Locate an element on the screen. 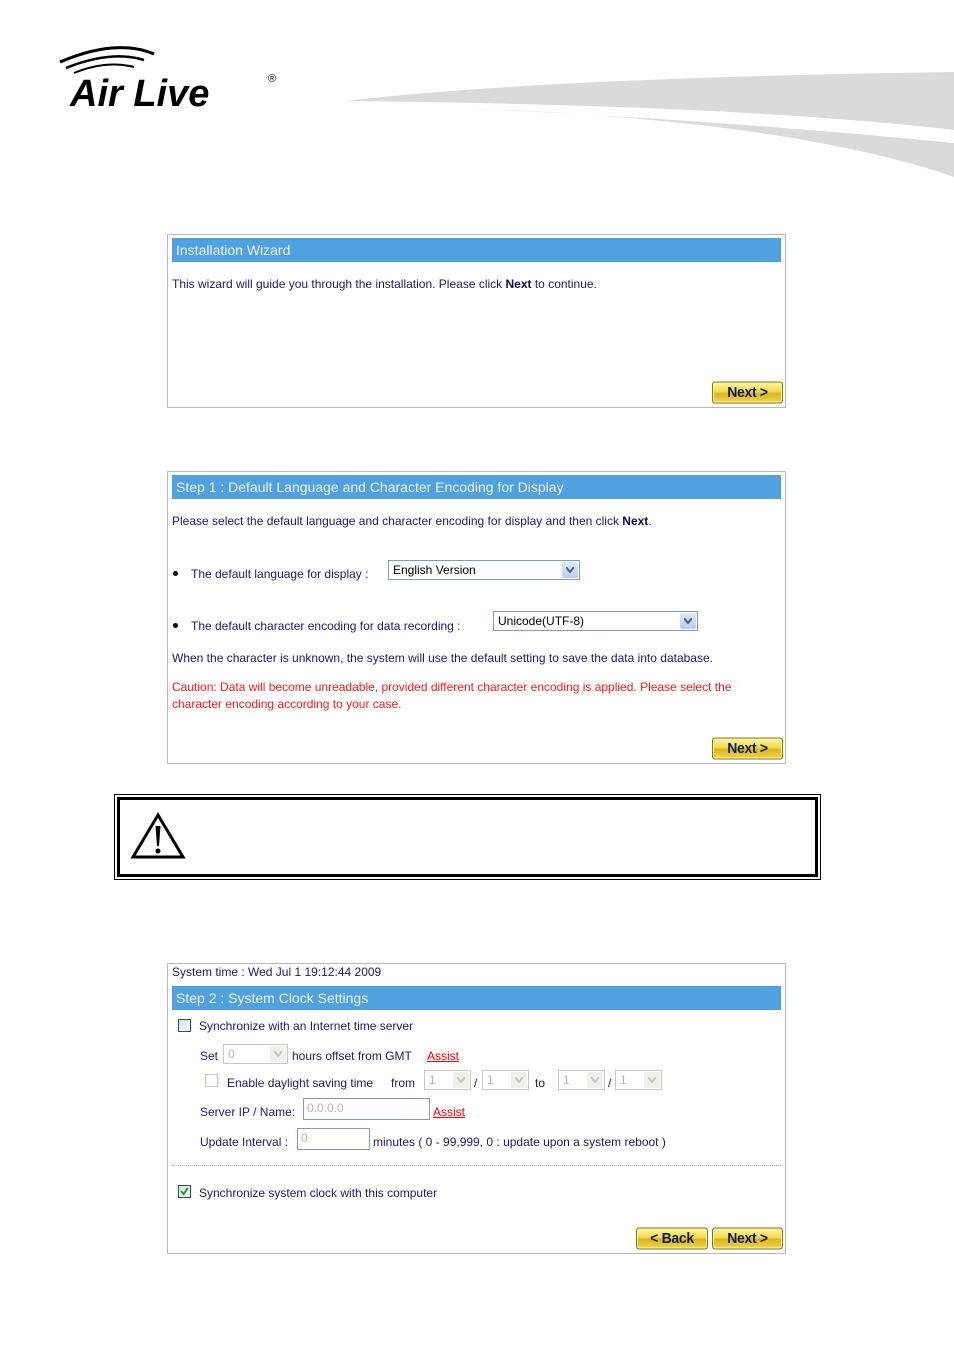 The height and width of the screenshot is (1350, 954). sync-internet-checkbox is located at coordinates (184, 1025).